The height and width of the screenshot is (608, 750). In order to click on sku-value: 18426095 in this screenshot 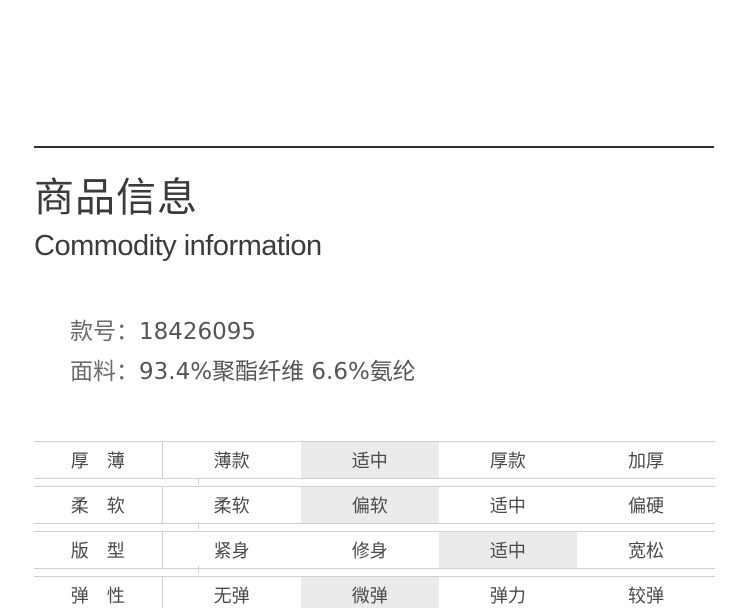, I will do `click(198, 332)`.